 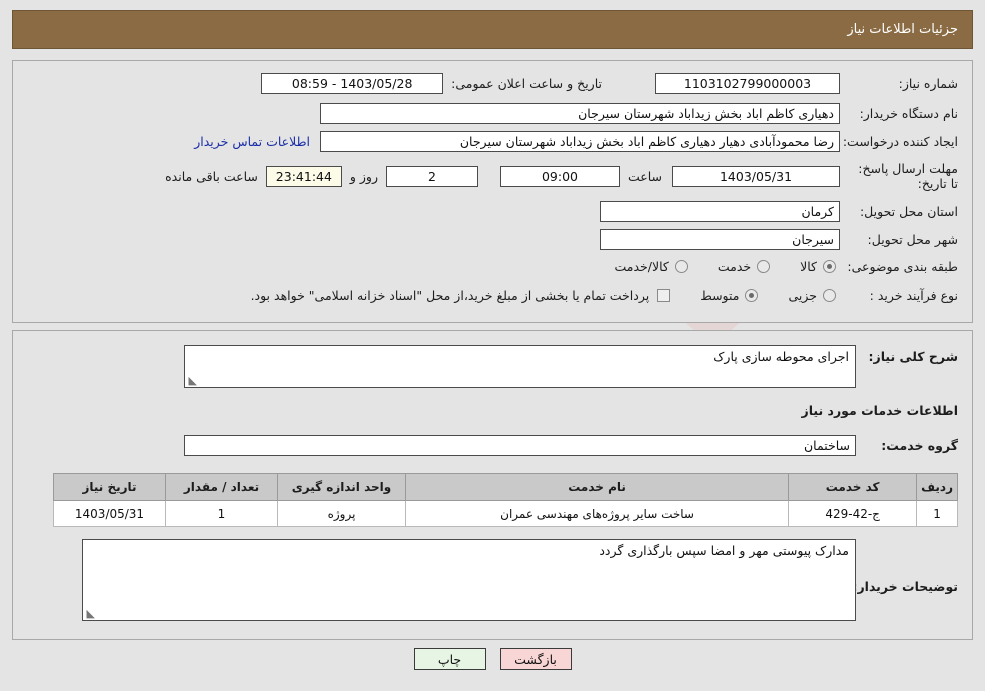 I want to click on remaining-suffix-label: ساعت باقی مانده, so click(x=211, y=176).